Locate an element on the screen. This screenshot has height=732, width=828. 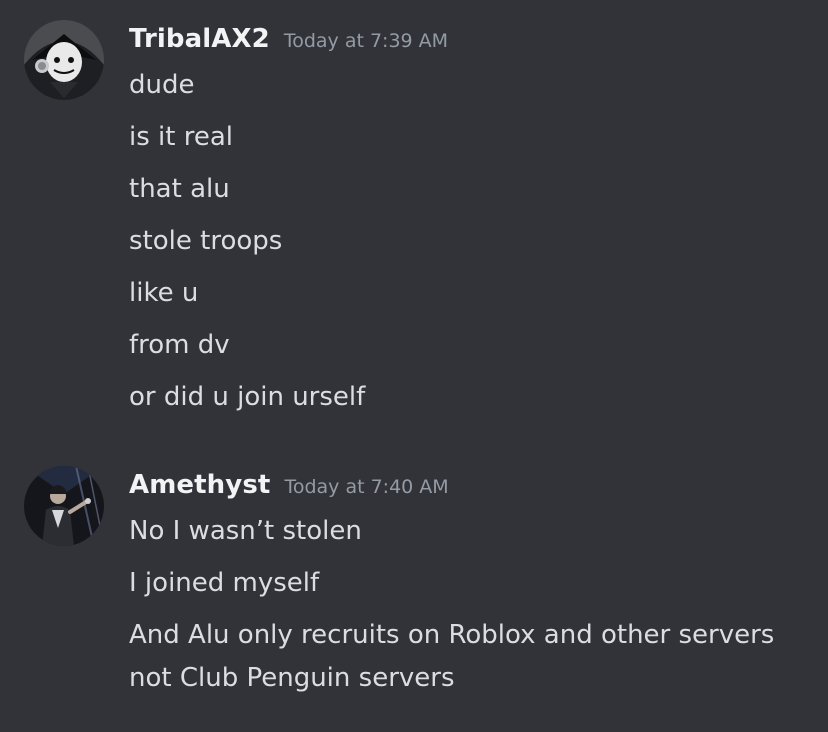
performer-on-stage-avatar-icon is located at coordinates (64, 506).